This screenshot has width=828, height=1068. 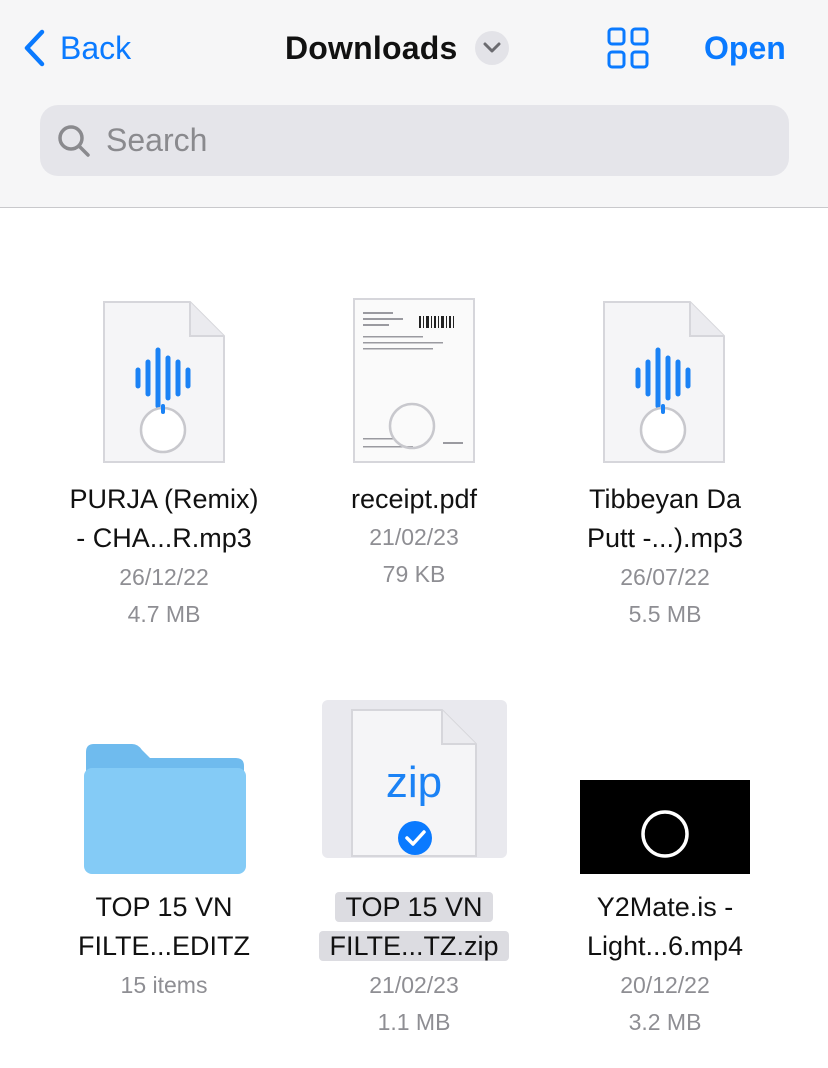 I want to click on file-date: 20/12/22, so click(x=665, y=985).